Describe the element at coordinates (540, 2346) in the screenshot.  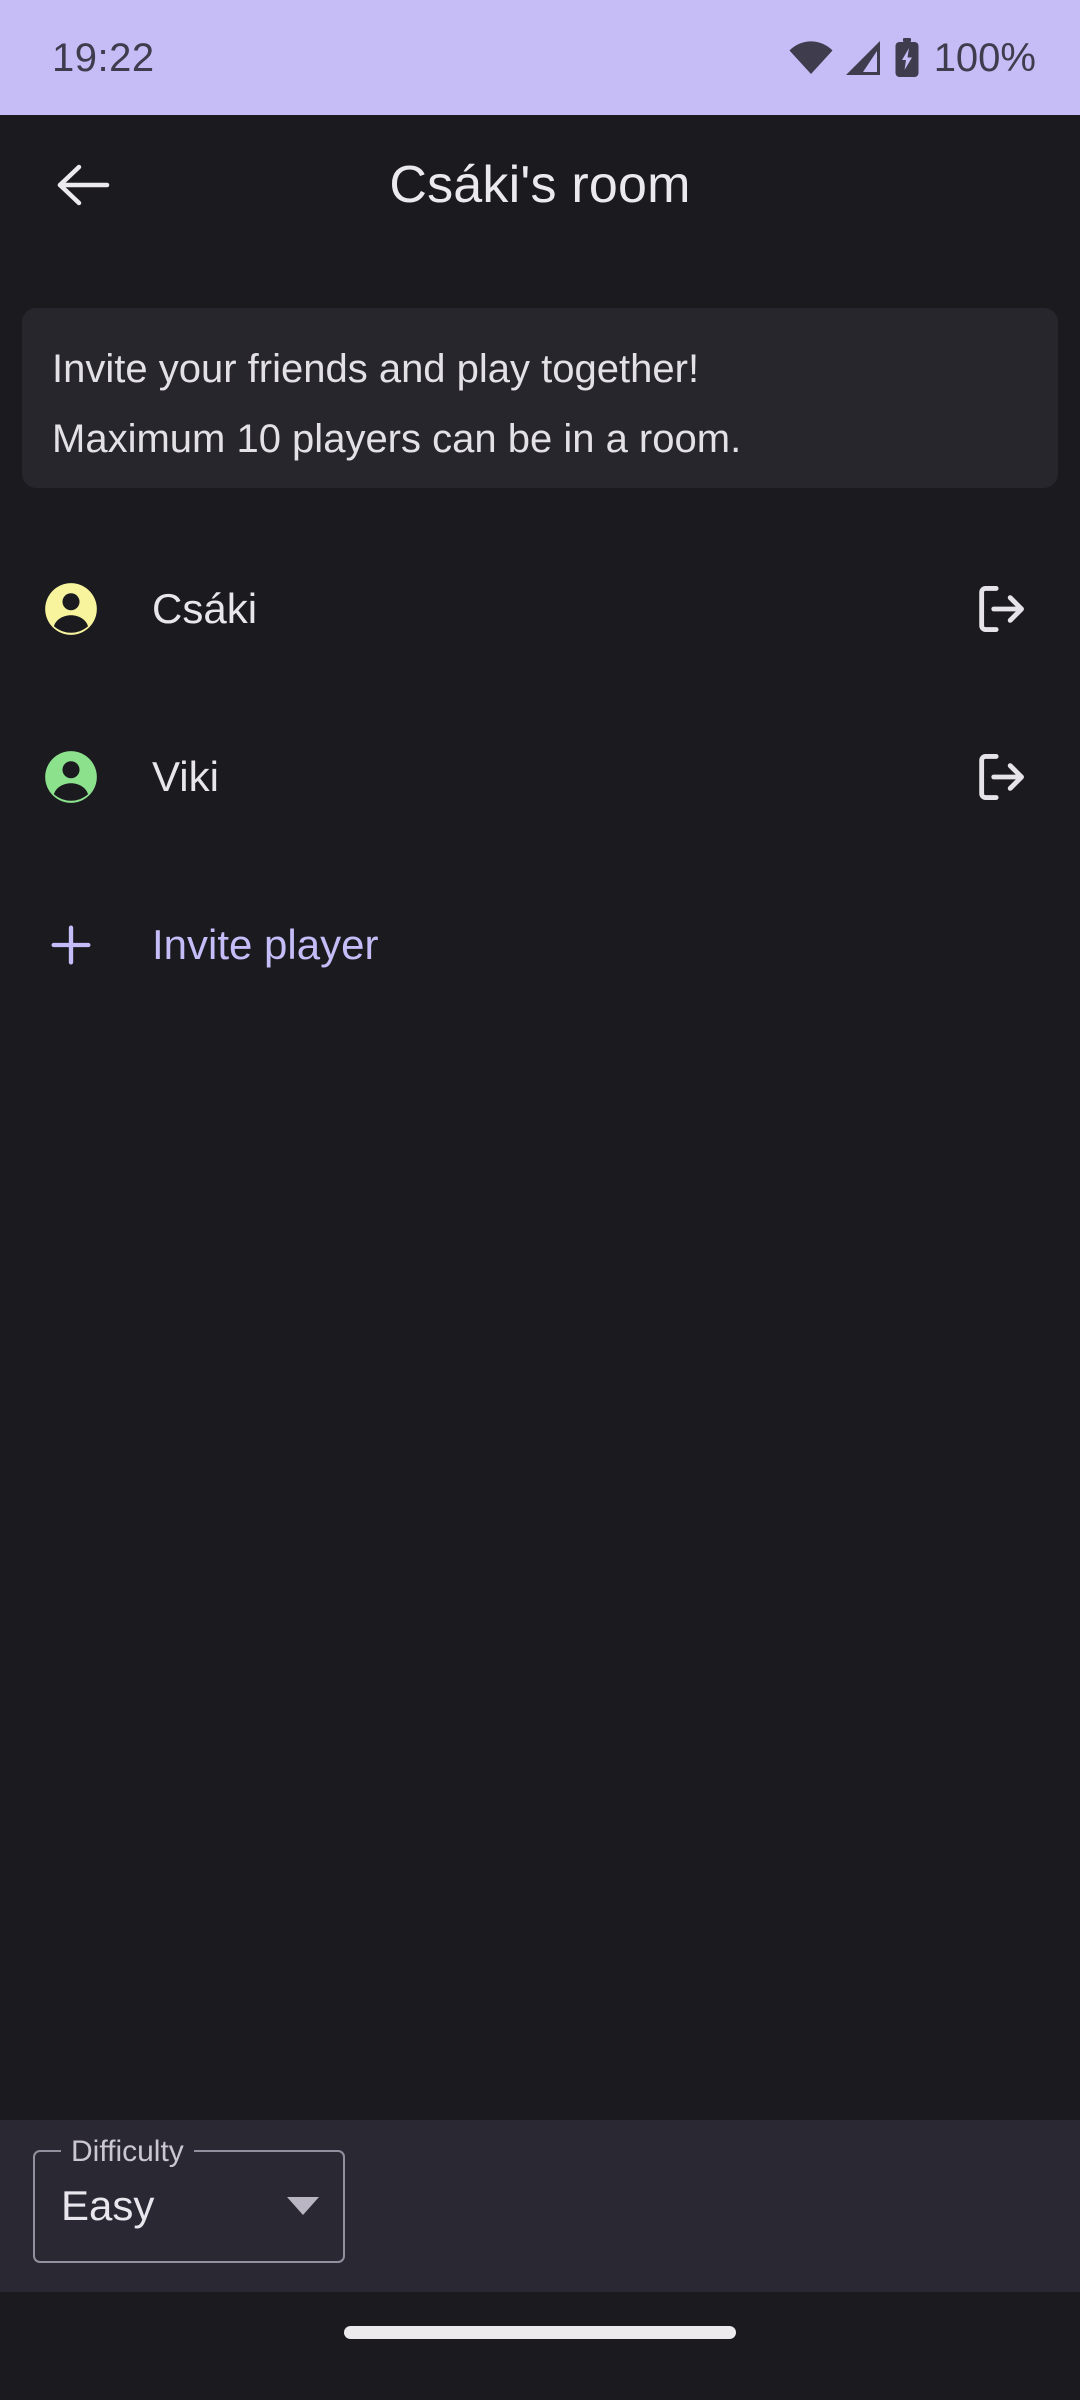
I see `system-navigation-bar` at that location.